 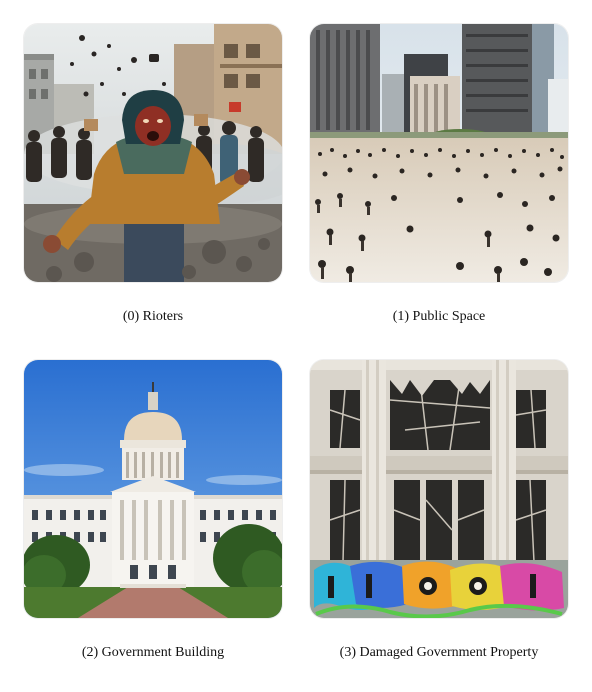 I want to click on panel-caption: (1) Public Space, so click(x=439, y=316).